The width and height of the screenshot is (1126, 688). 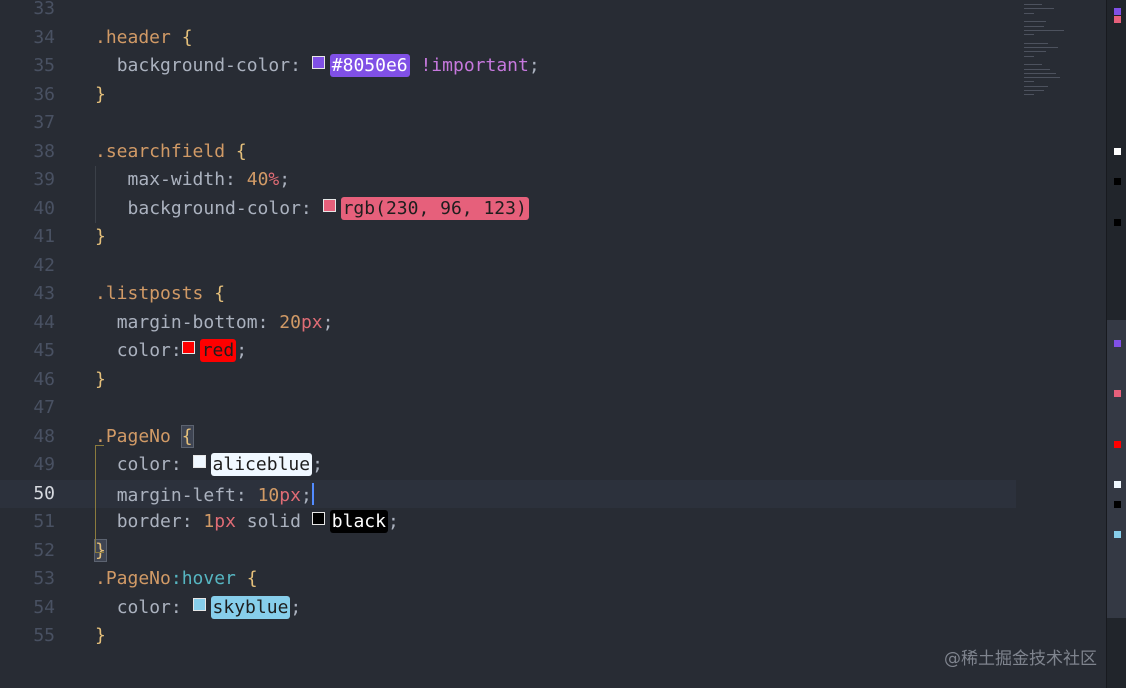 What do you see at coordinates (44, 122) in the screenshot?
I see `line-number: 37` at bounding box center [44, 122].